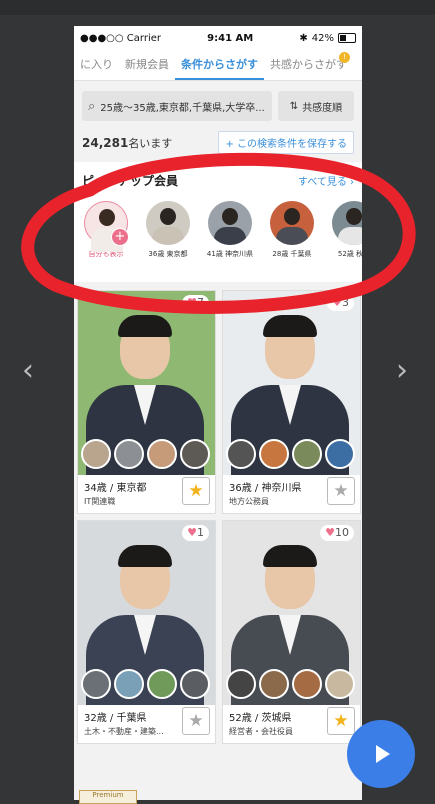 This screenshot has height=804, width=435. What do you see at coordinates (294, 106) in the screenshot?
I see `sort-icon: ⇅` at bounding box center [294, 106].